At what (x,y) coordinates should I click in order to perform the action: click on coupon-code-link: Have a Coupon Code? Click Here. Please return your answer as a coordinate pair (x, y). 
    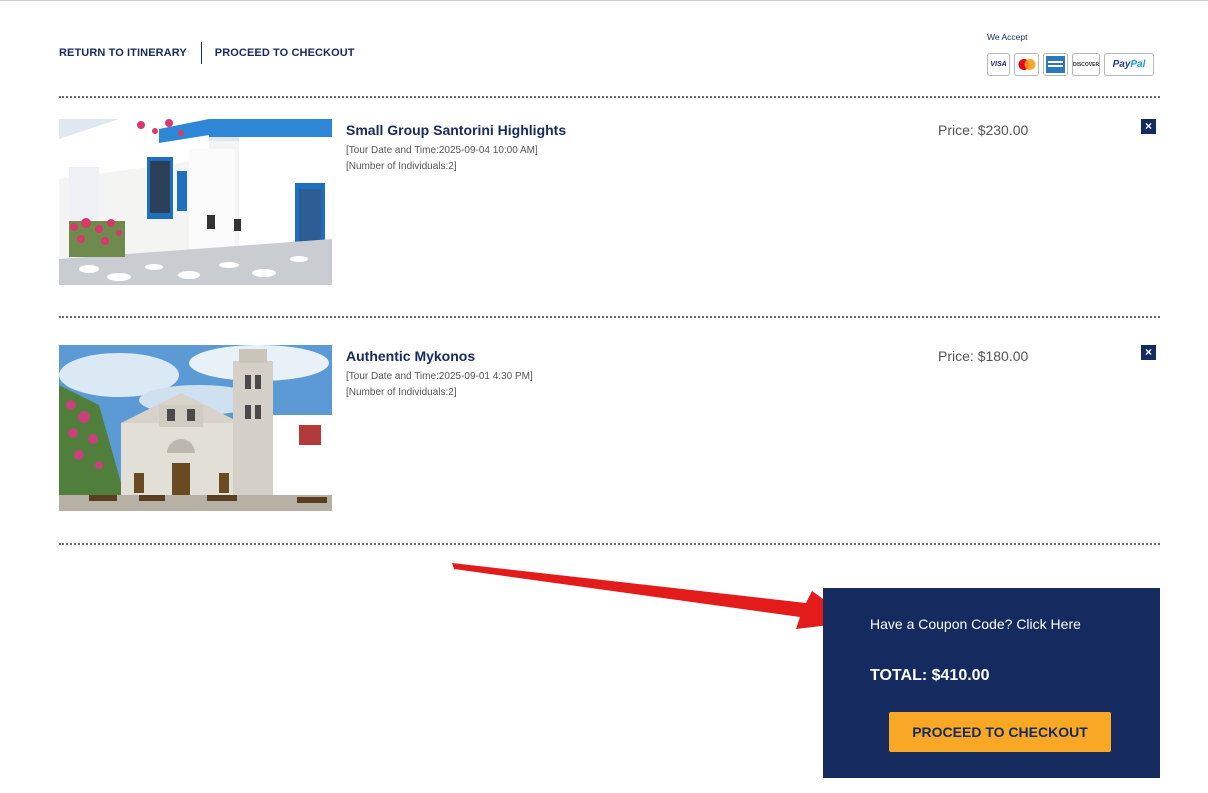
    Looking at the image, I should click on (975, 624).